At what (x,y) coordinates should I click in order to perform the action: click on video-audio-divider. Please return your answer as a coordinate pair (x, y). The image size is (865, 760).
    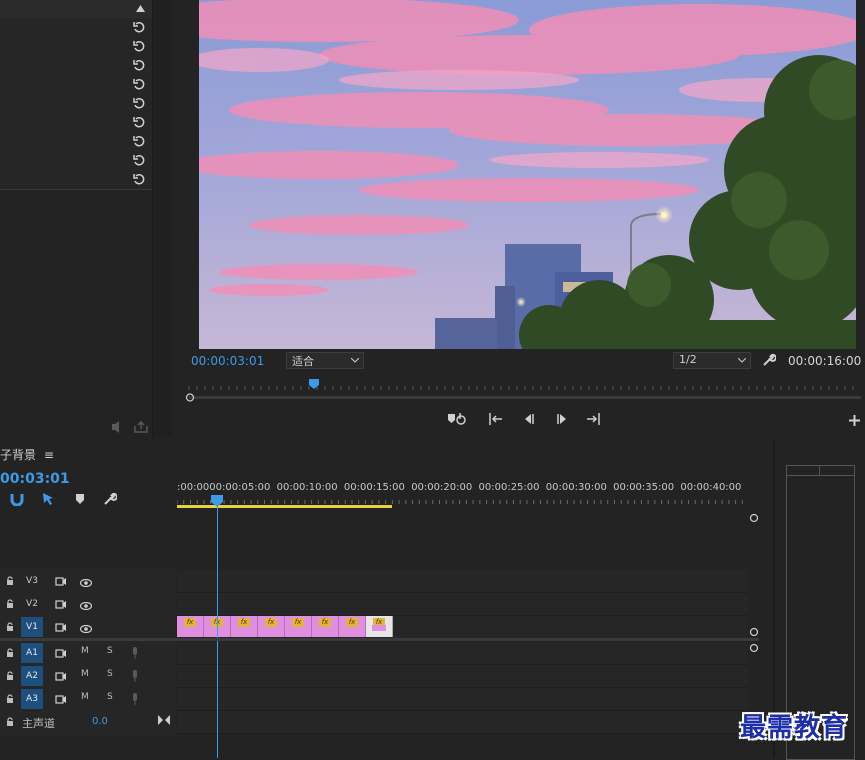
    Looking at the image, I should click on (379, 639).